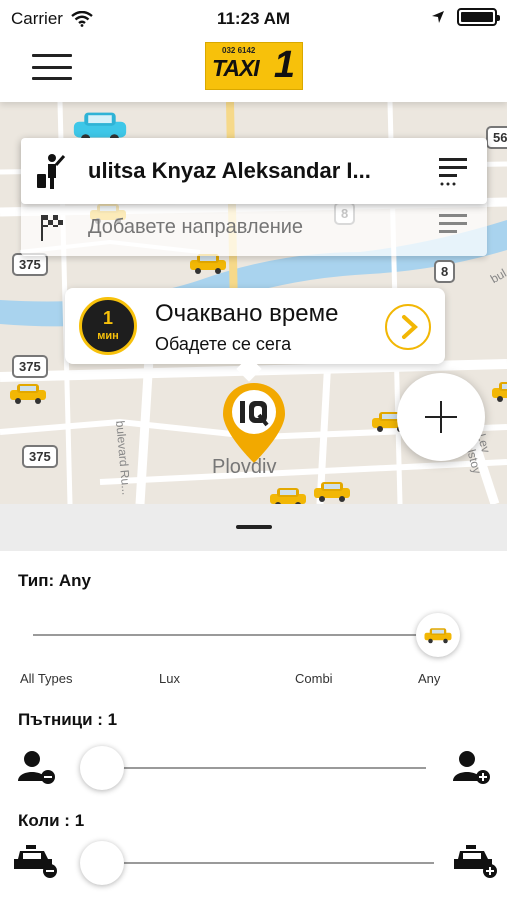 The width and height of the screenshot is (507, 900). What do you see at coordinates (36, 767) in the screenshot?
I see `person-minus-icon` at bounding box center [36, 767].